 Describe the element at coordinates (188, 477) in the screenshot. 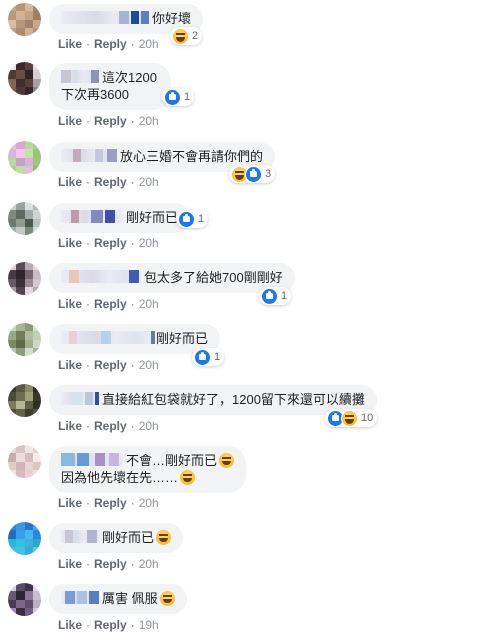

I see `smiling-emoji-icon` at that location.